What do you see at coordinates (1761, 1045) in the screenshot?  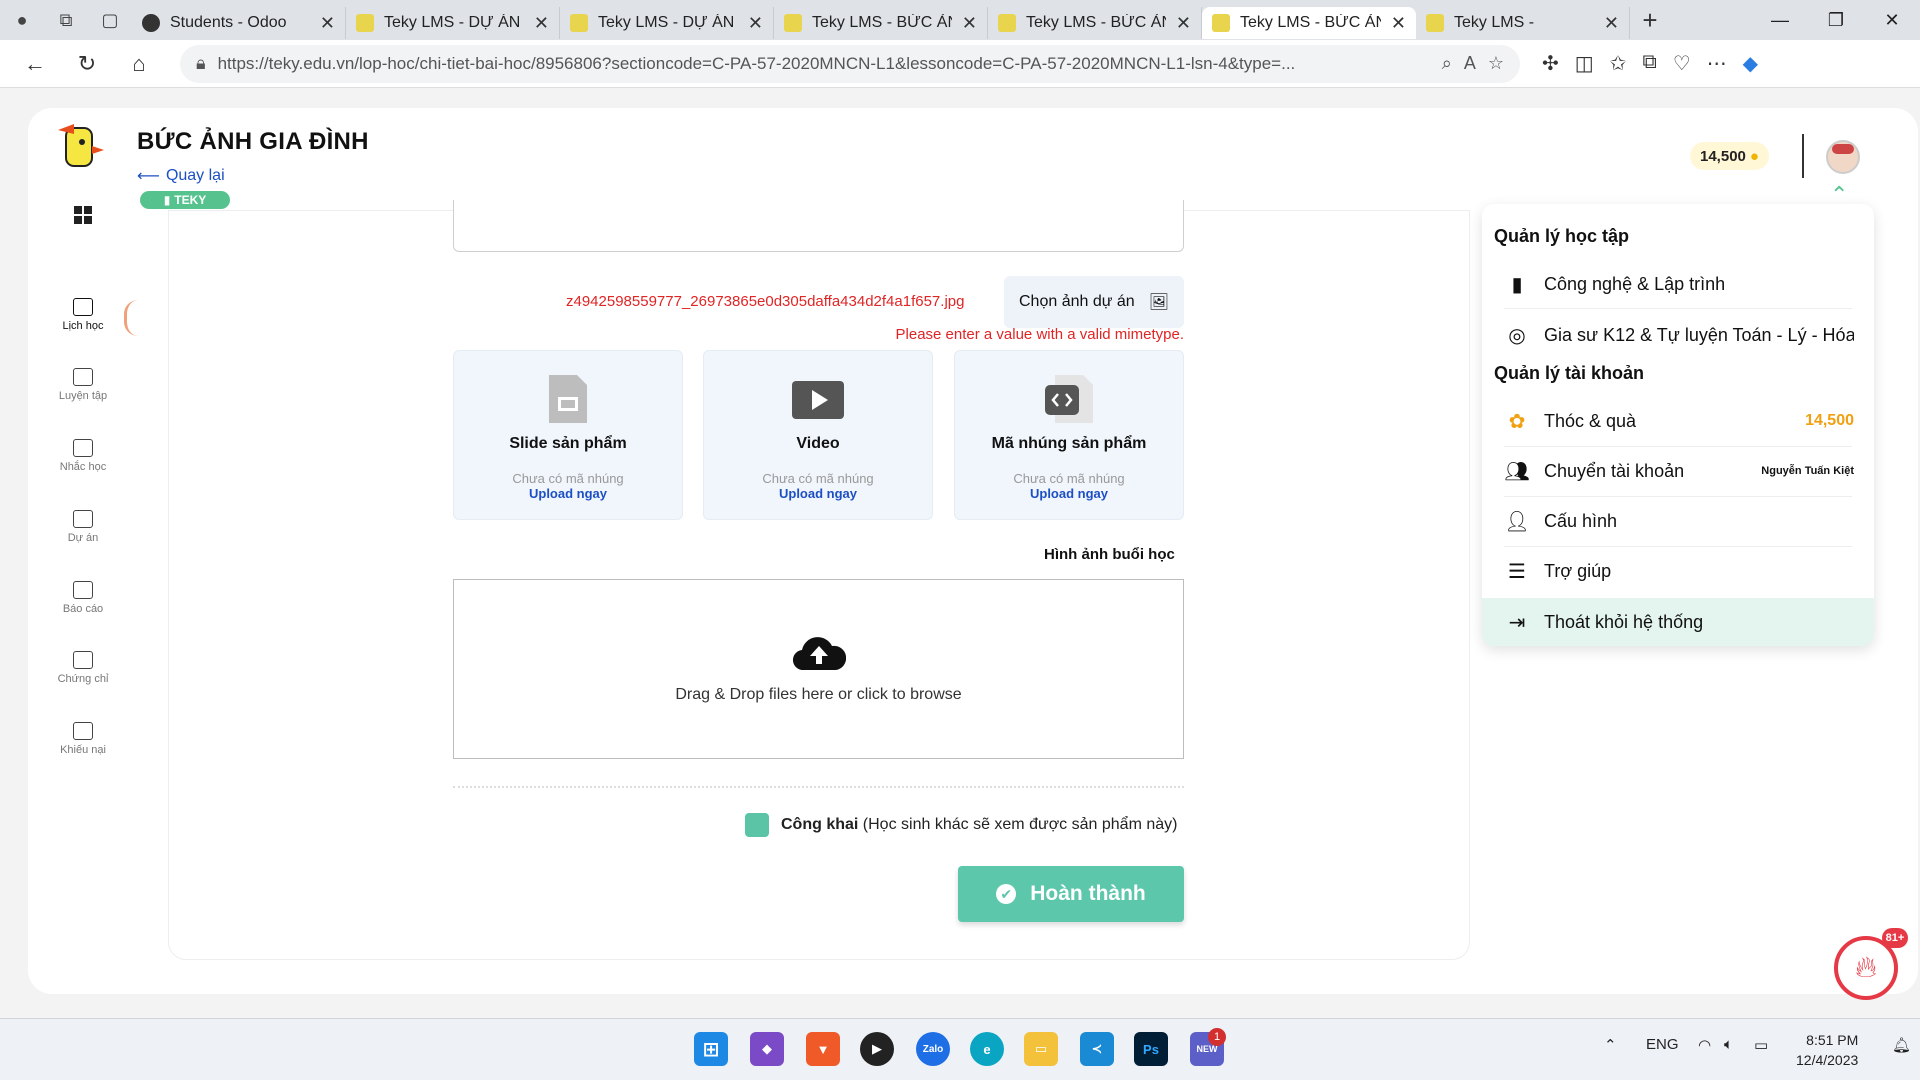 I see `battery-icon: ▭` at bounding box center [1761, 1045].